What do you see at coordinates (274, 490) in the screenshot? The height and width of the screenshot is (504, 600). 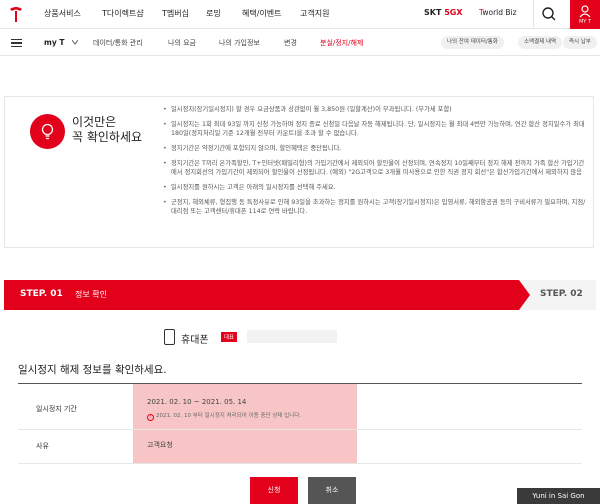 I see `apply-button: 신청` at bounding box center [274, 490].